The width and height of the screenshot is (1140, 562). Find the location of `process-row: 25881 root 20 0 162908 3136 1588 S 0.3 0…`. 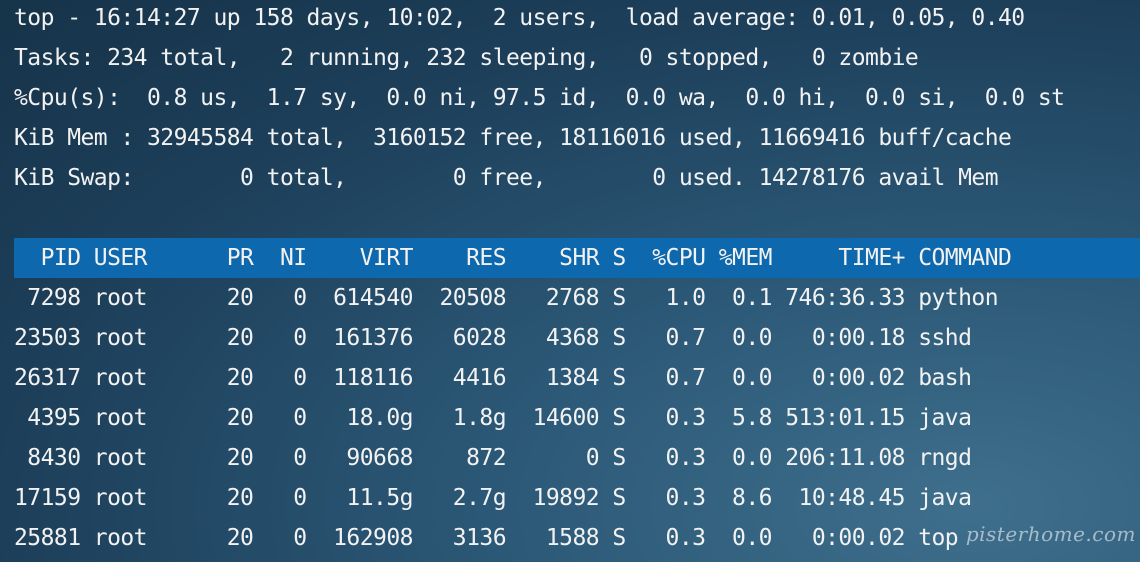

process-row: 25881 root 20 0 162908 3136 1588 S 0.3 0… is located at coordinates (486, 538).